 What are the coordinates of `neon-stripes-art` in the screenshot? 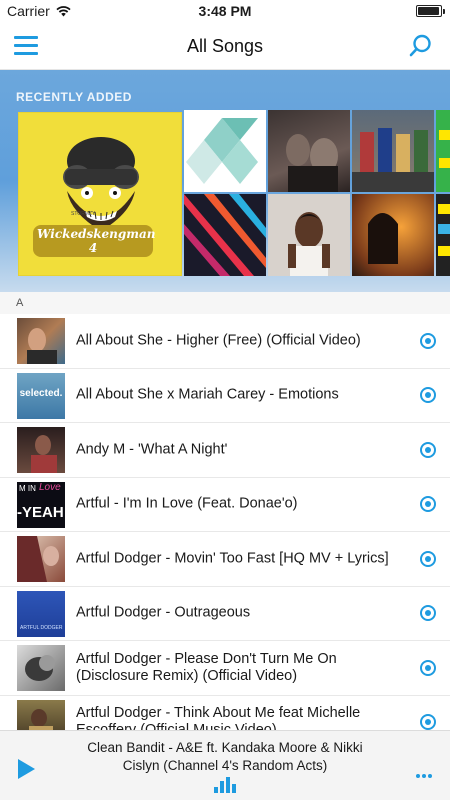 It's located at (225, 235).